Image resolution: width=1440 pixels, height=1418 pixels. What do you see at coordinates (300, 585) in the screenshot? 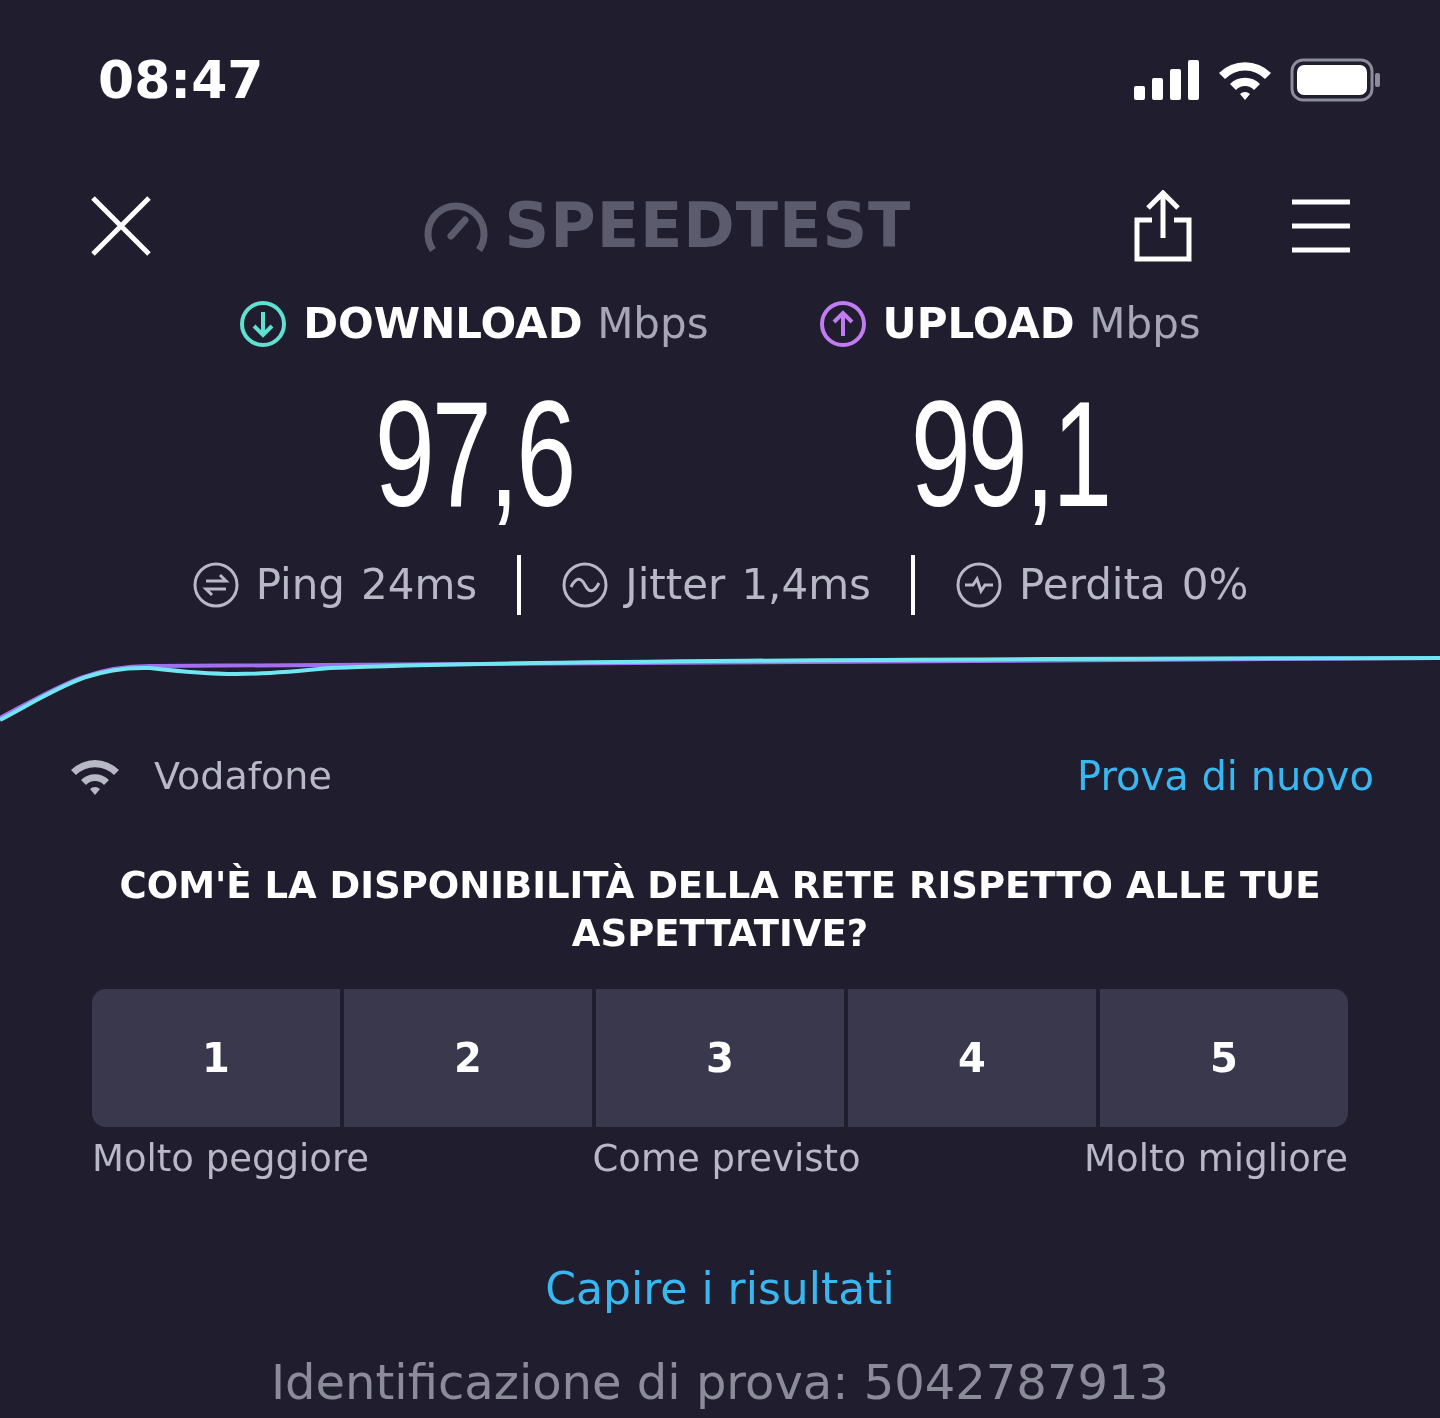
I see `metric-label: Ping` at bounding box center [300, 585].